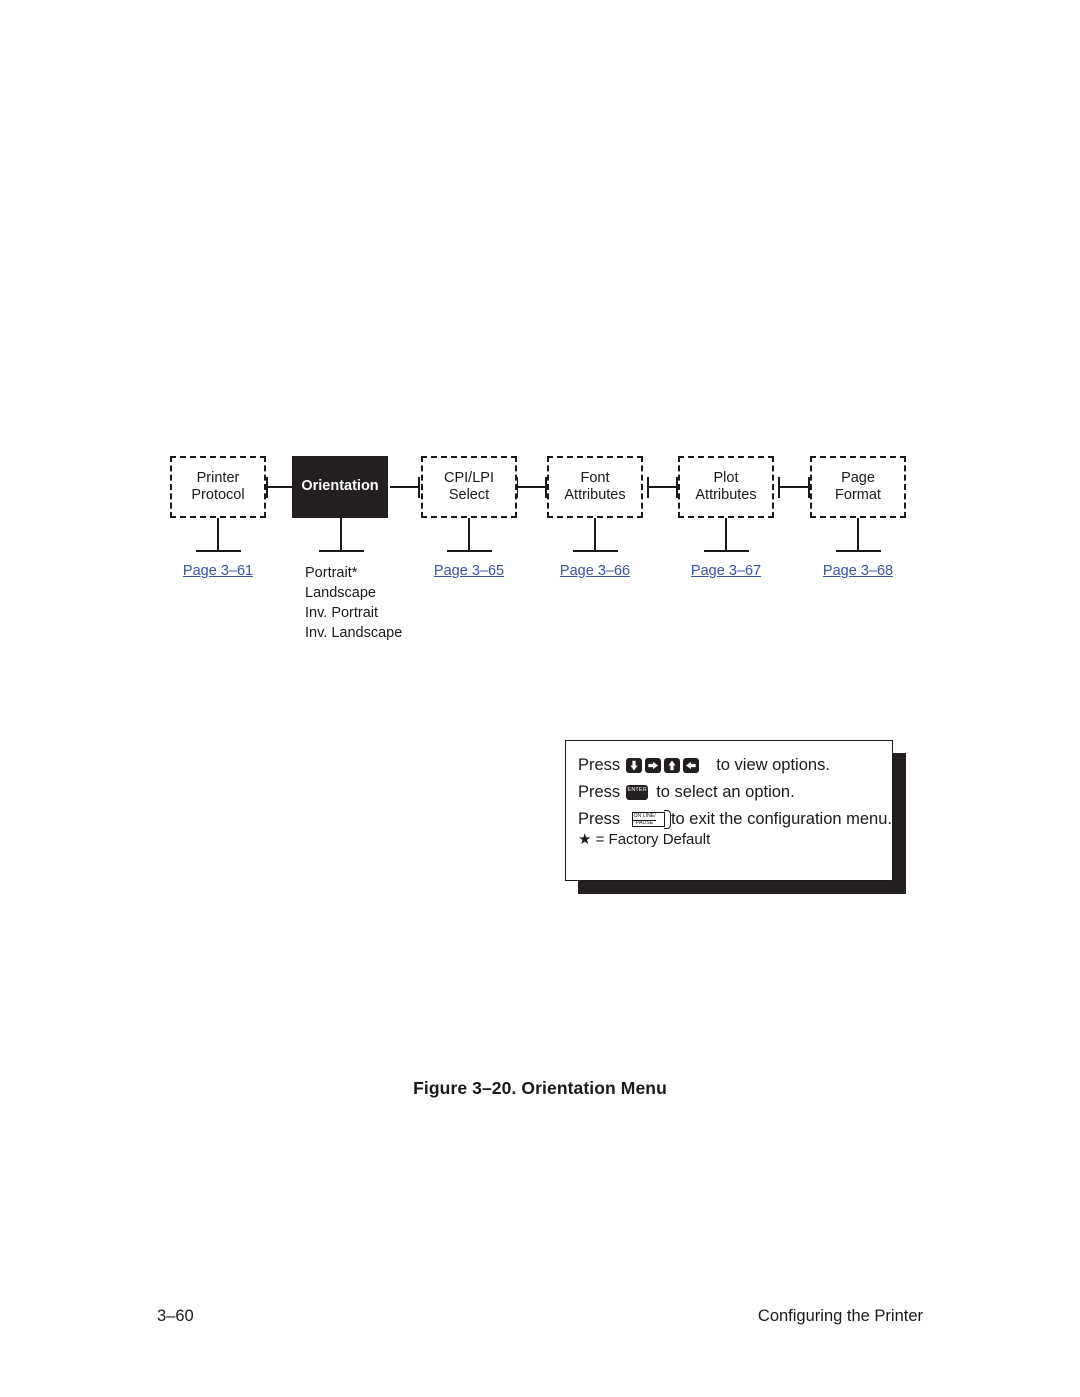 The height and width of the screenshot is (1397, 1080). Describe the element at coordinates (540, 1088) in the screenshot. I see `figure-caption: Figure 3–20. Orientation Menu` at that location.